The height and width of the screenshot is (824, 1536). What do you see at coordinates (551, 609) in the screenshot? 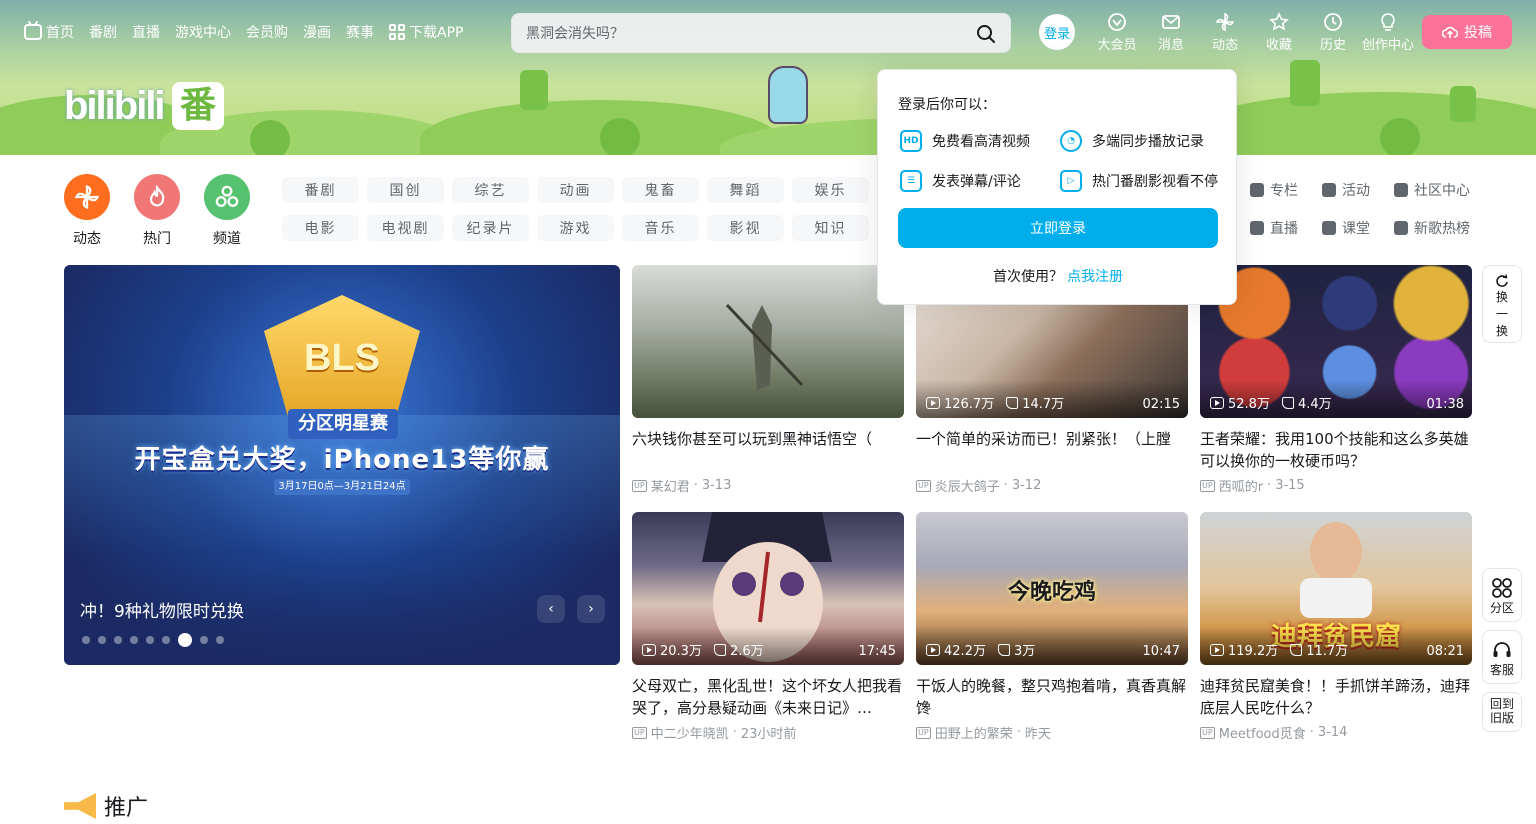
I see `carousel-prev-button: ‹` at bounding box center [551, 609].